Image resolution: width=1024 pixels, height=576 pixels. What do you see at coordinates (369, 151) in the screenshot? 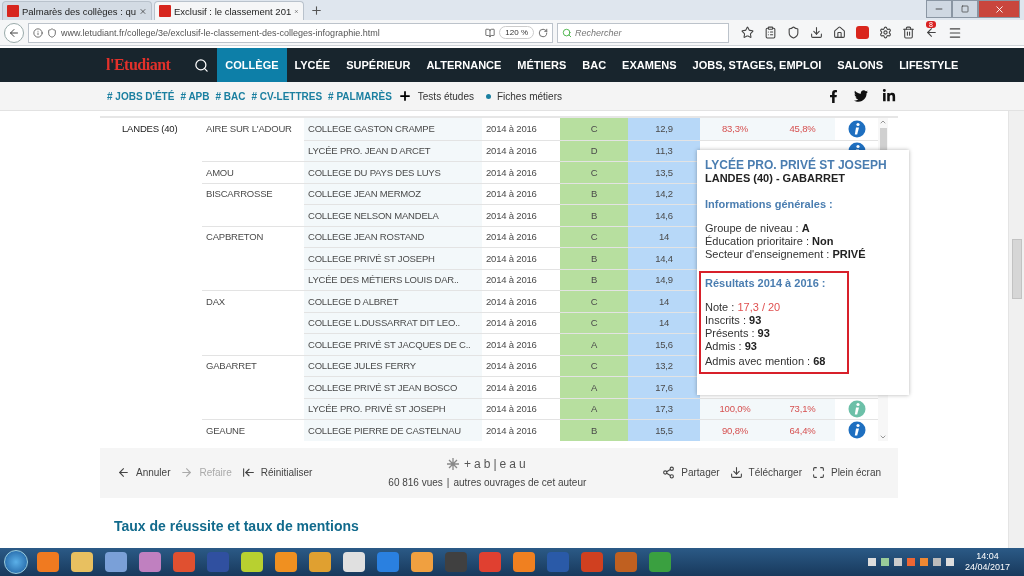
I see `table-cell: LYCÉE PRO. JEAN D ARCET` at bounding box center [369, 151].